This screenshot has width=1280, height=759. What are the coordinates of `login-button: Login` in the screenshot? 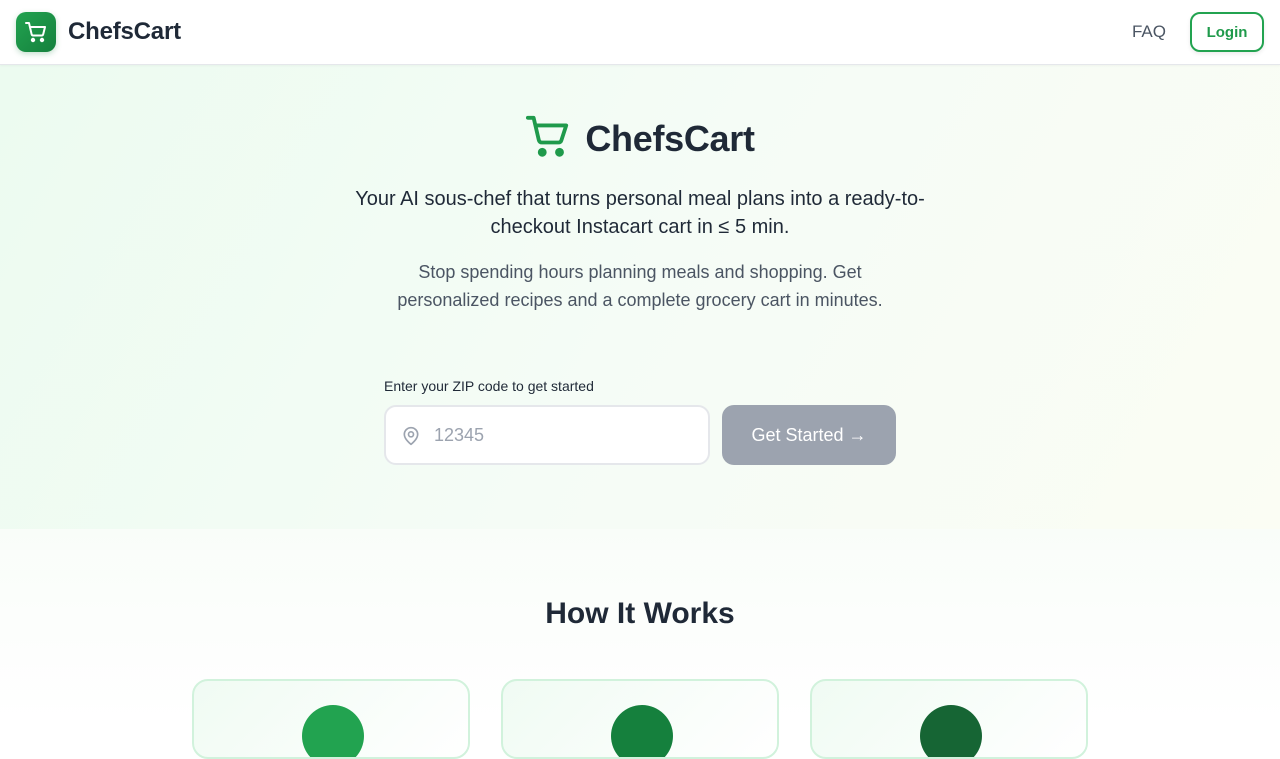 It's located at (1227, 32).